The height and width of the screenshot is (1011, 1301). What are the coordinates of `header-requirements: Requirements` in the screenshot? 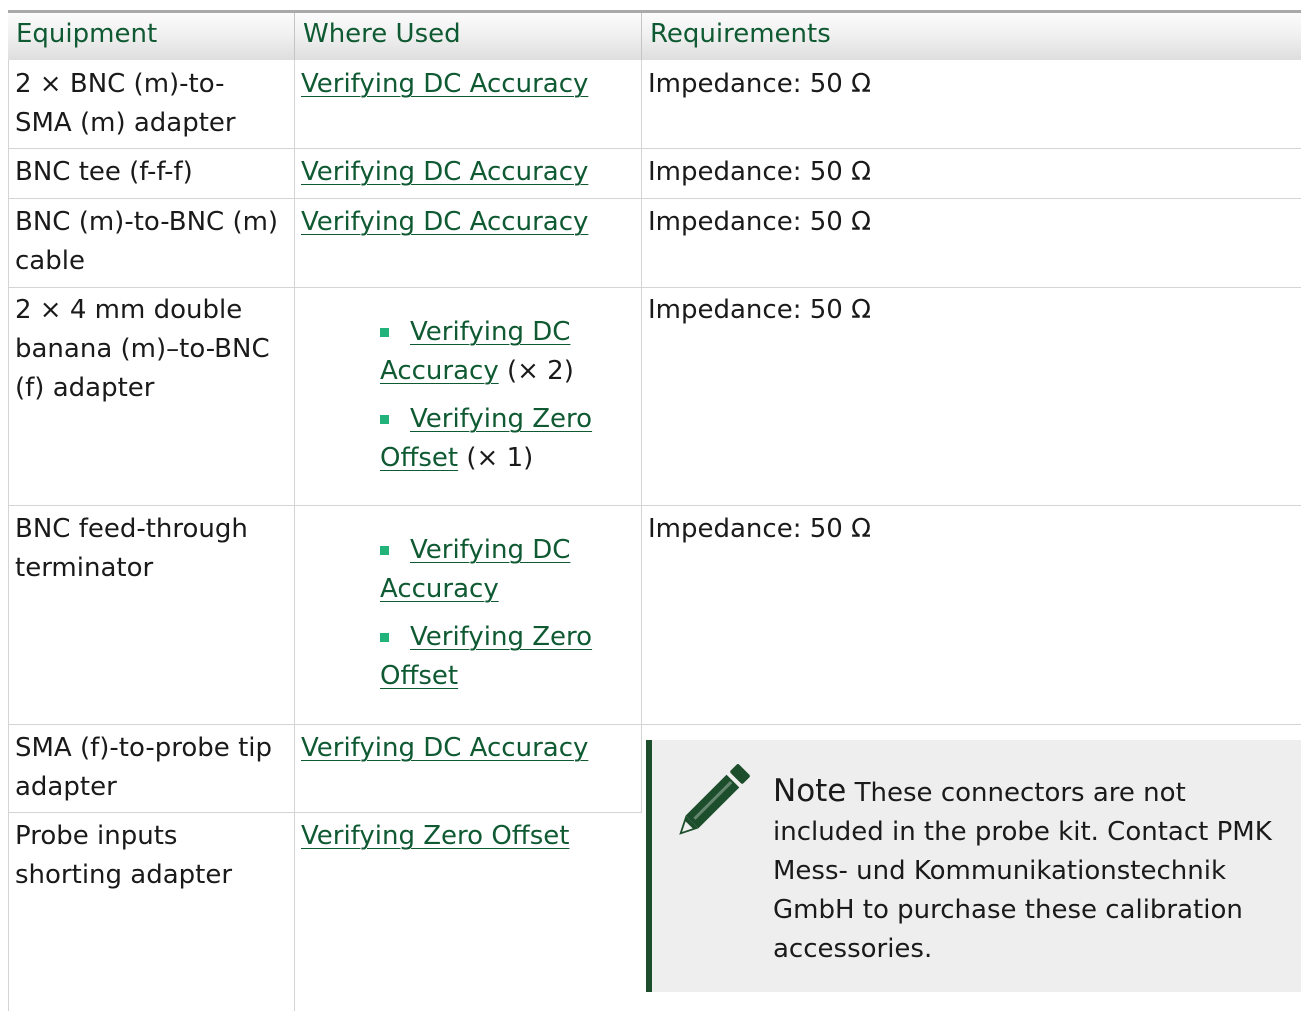 It's located at (740, 34).